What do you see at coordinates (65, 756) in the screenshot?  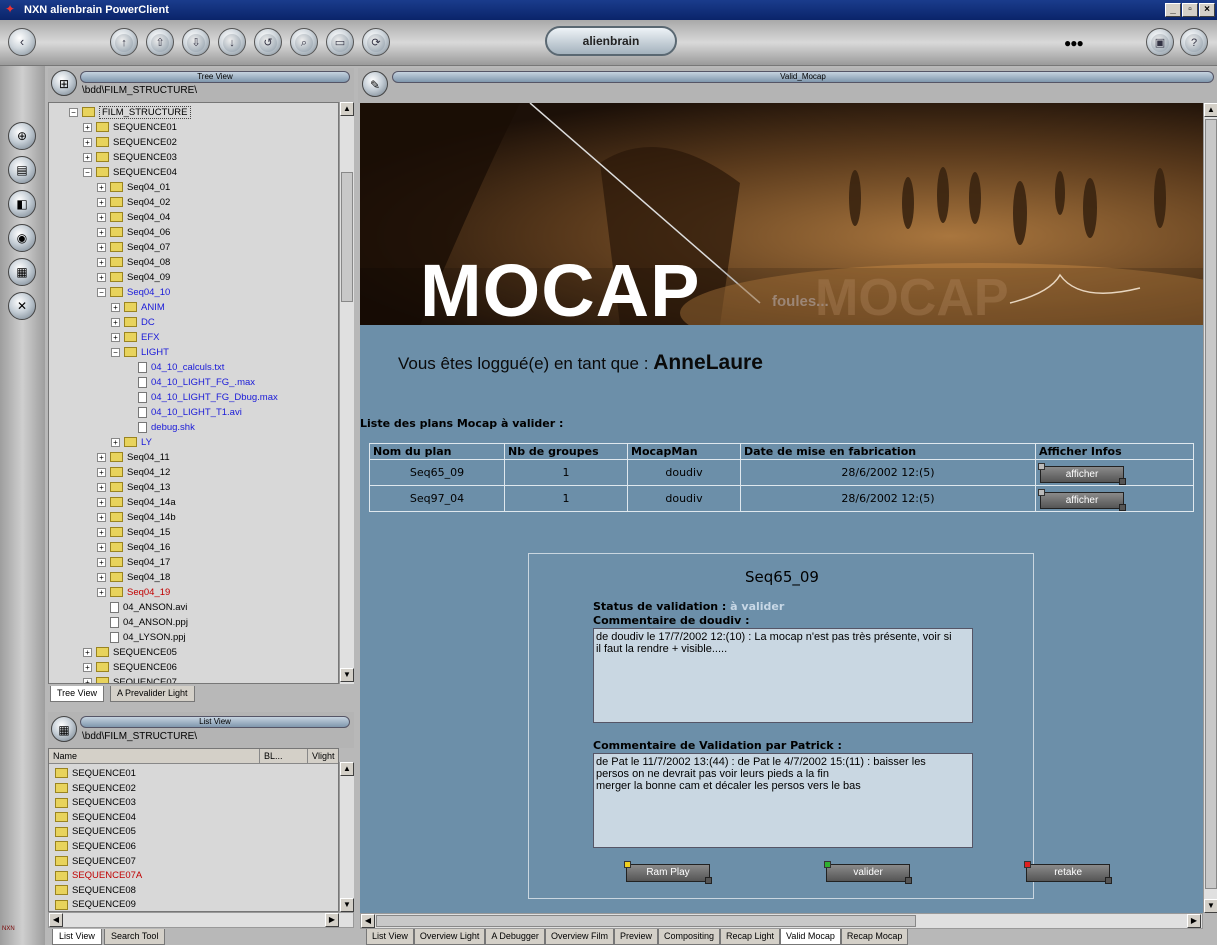 I see `column-name: Name` at bounding box center [65, 756].